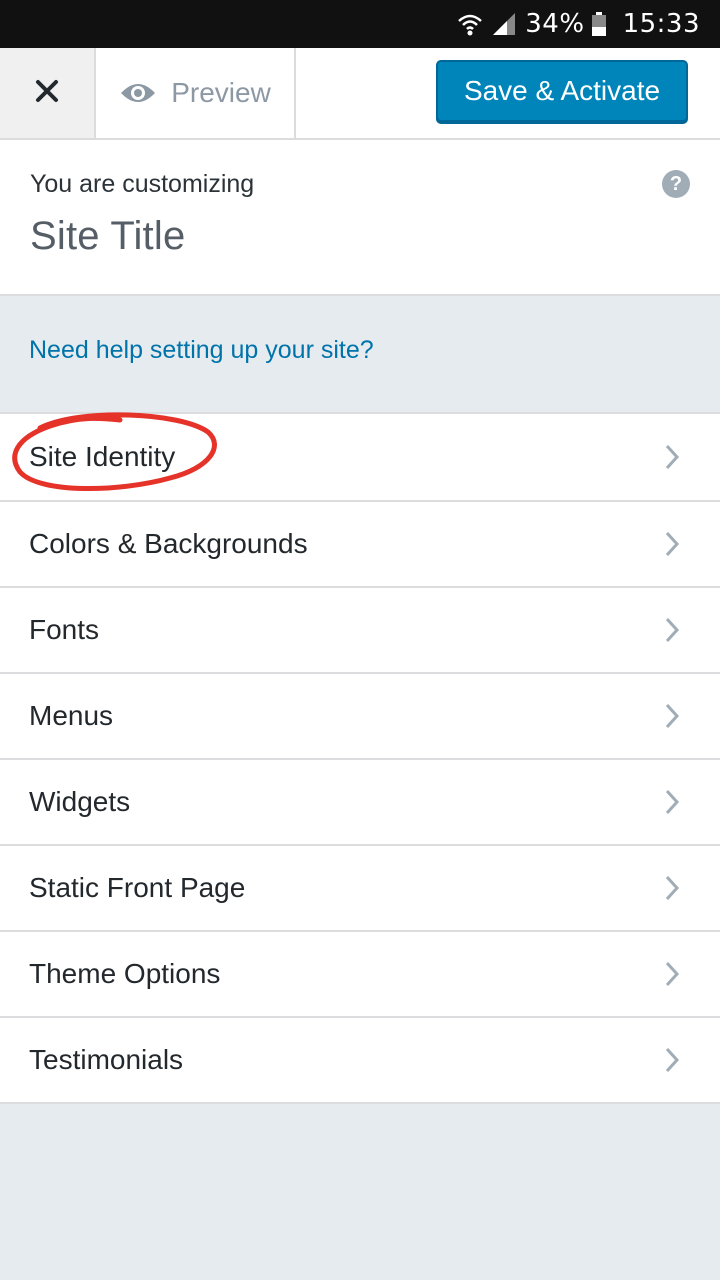 This screenshot has width=720, height=1280. Describe the element at coordinates (360, 801) in the screenshot. I see `section-widgets: Widgets` at that location.